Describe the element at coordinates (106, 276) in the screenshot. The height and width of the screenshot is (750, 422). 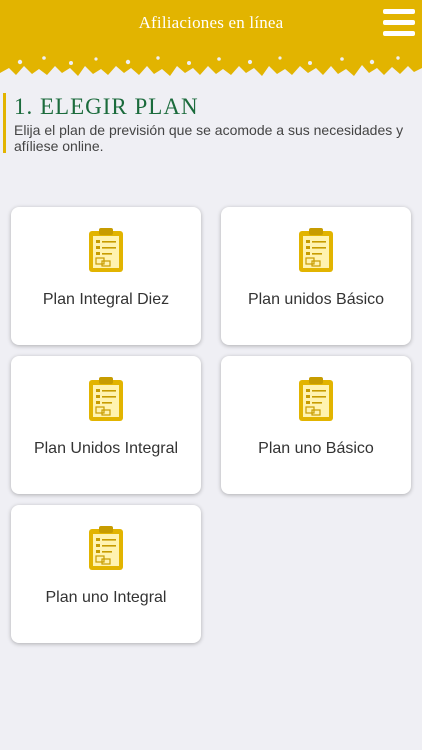
I see `plan-card-integral-diez: Plan Integral Diez` at that location.